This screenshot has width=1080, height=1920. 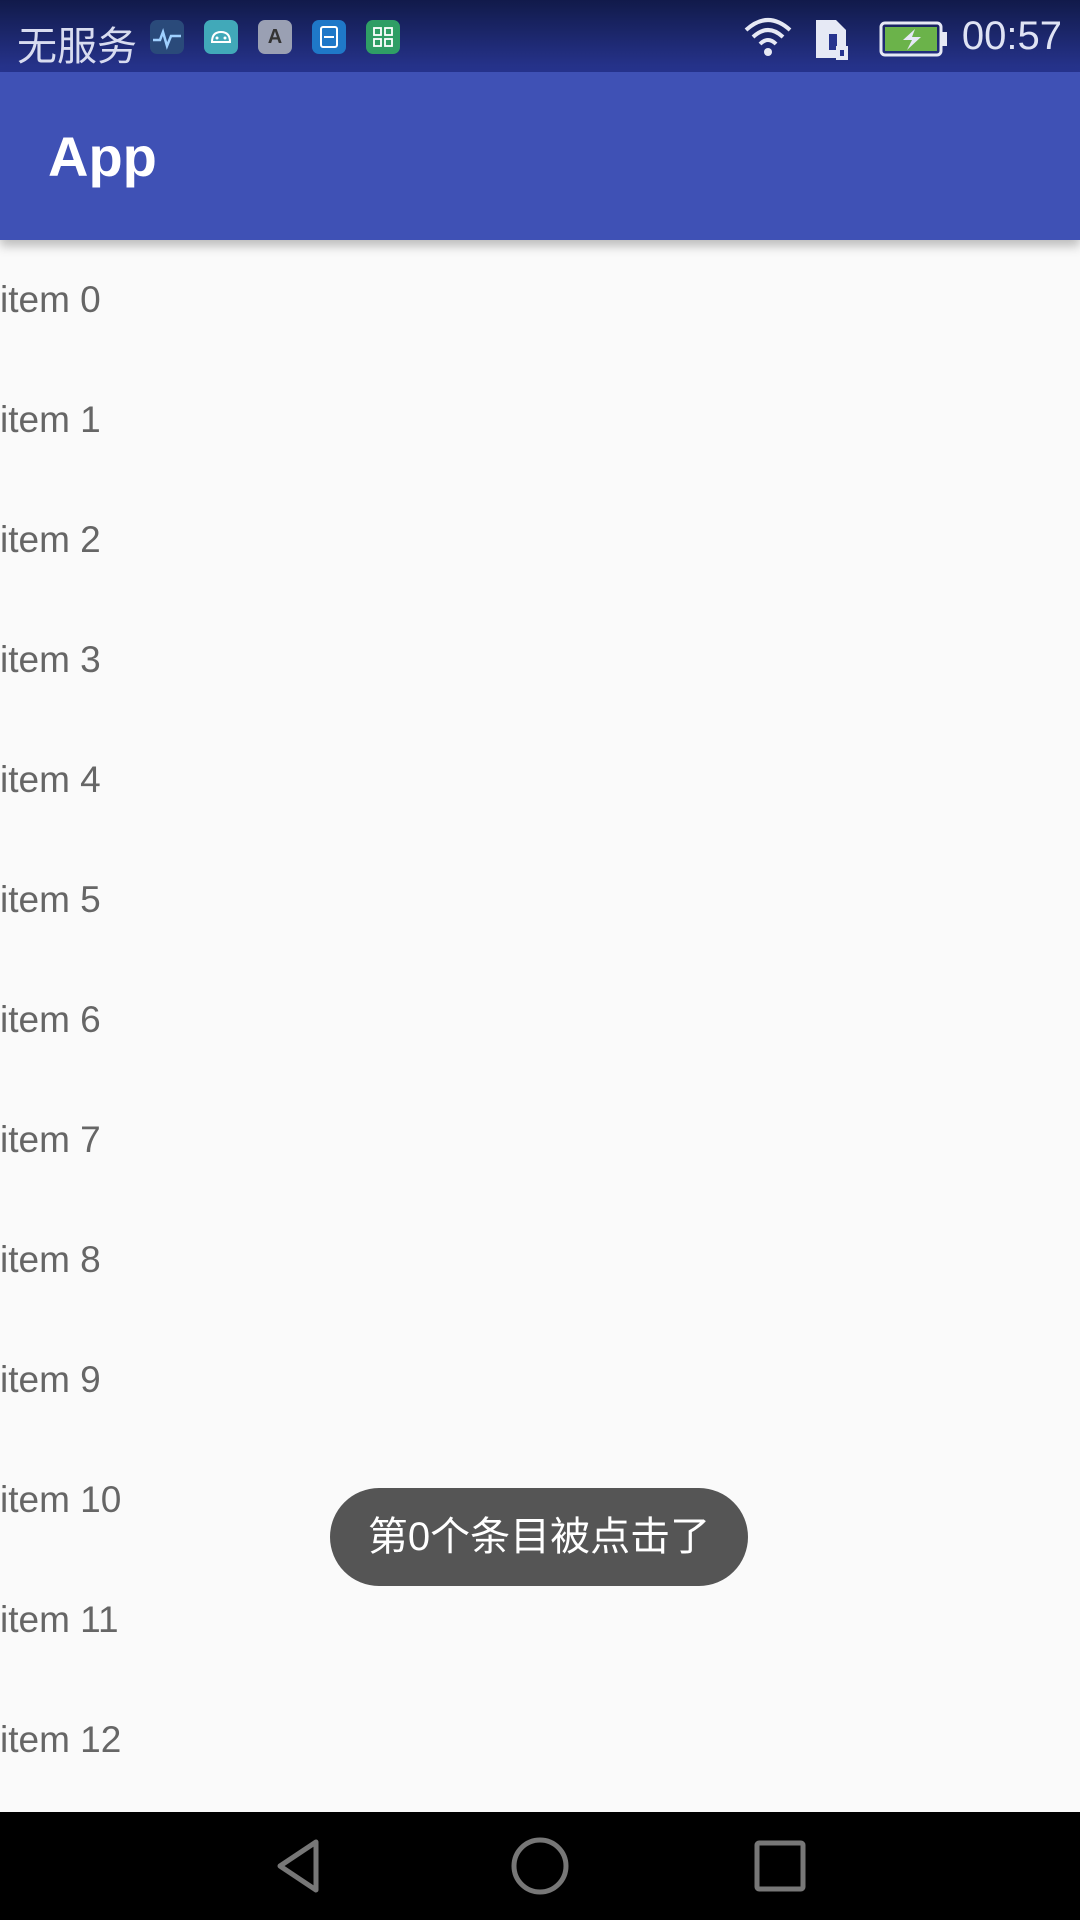 I want to click on font-a-icon: A, so click(x=275, y=37).